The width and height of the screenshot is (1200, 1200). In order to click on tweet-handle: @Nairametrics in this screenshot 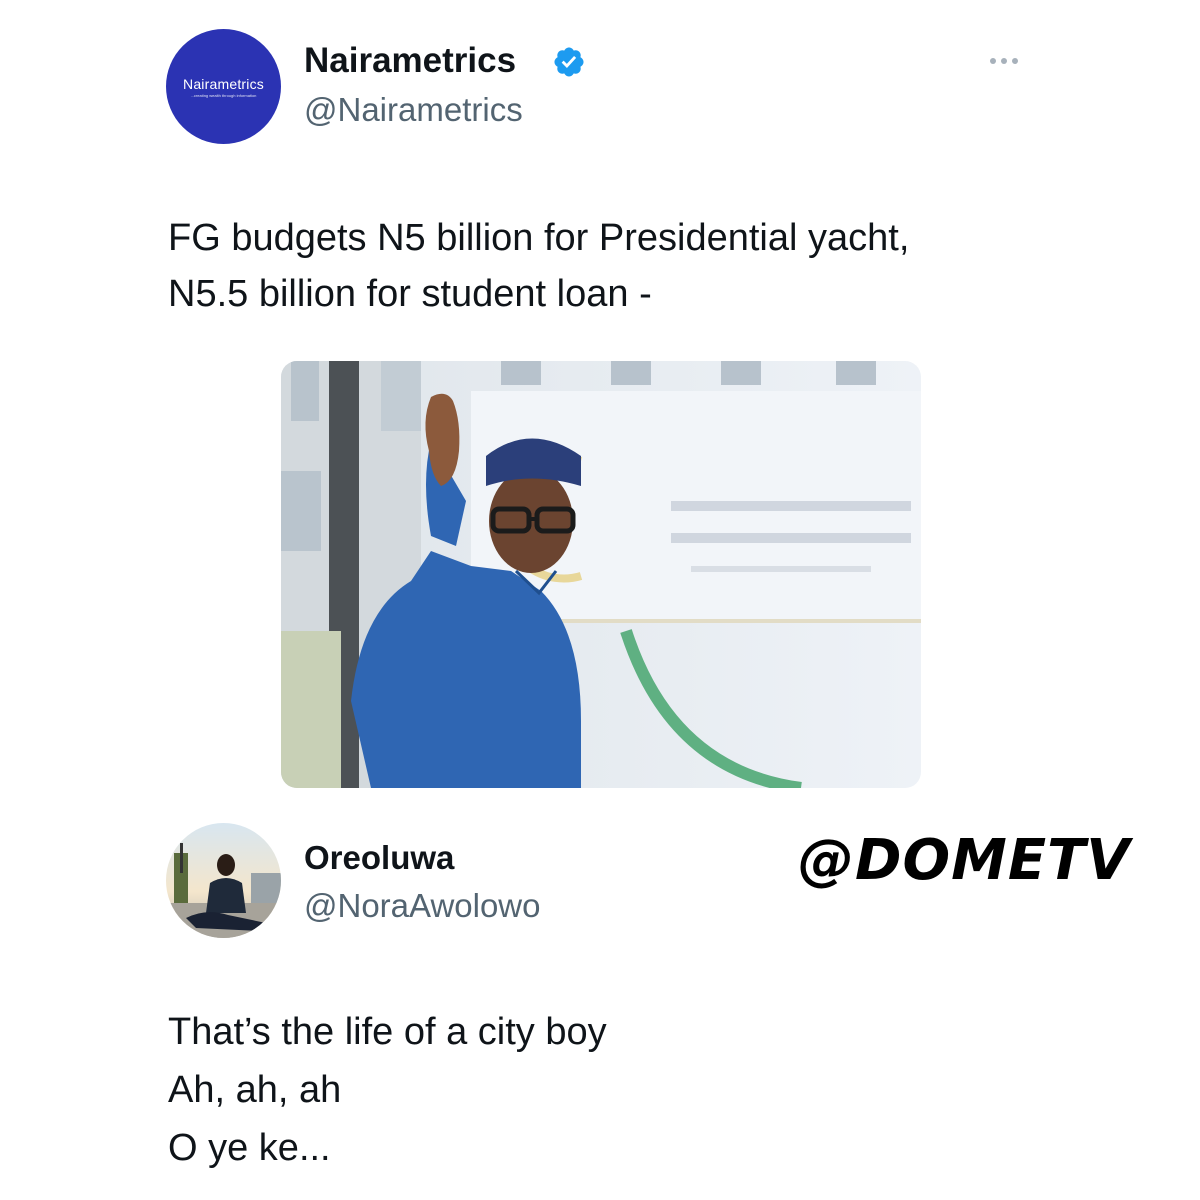, I will do `click(413, 110)`.